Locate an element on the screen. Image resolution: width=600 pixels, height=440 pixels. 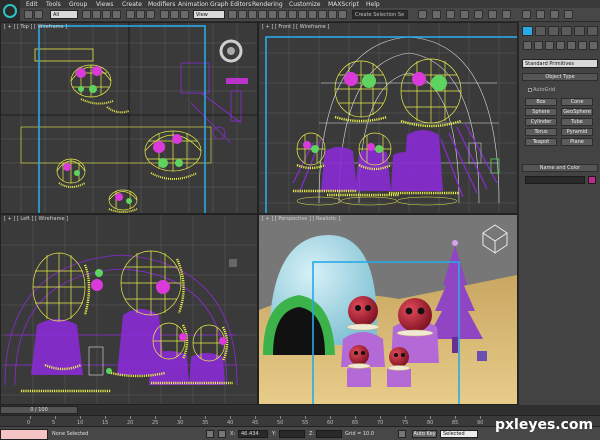
viewport-front-label: [ + ] [ Front ] [ Wireframe ] is located at coordinates (295, 27).